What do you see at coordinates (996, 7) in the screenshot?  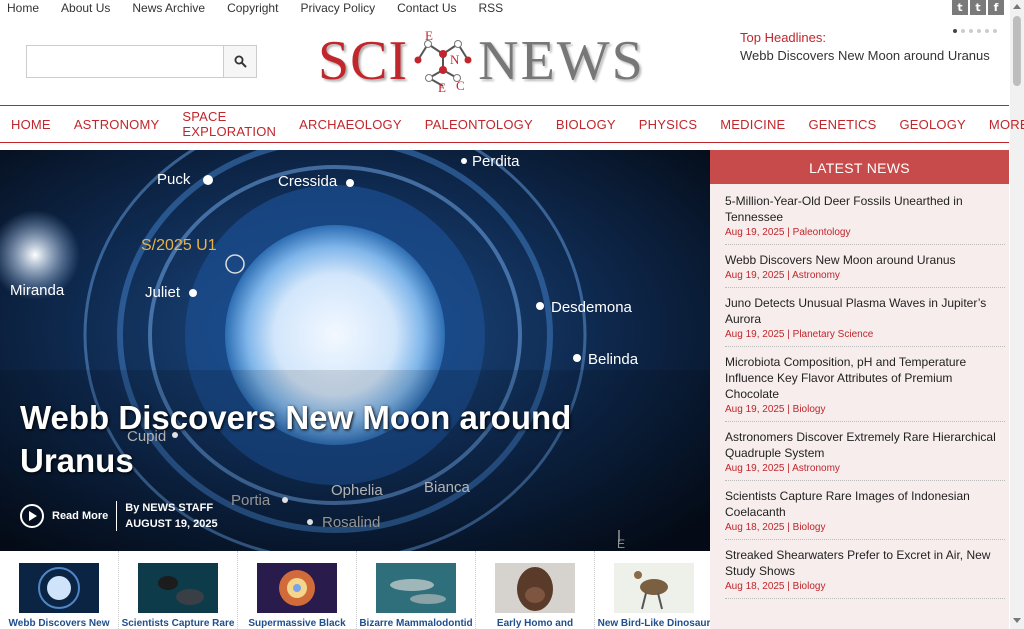 I see `facebook-icon: f` at bounding box center [996, 7].